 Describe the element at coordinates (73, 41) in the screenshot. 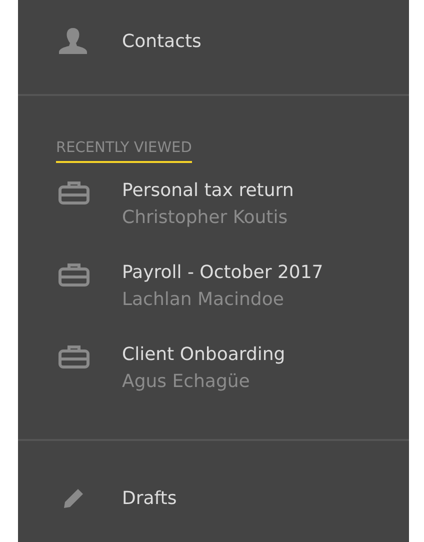

I see `person-icon` at that location.